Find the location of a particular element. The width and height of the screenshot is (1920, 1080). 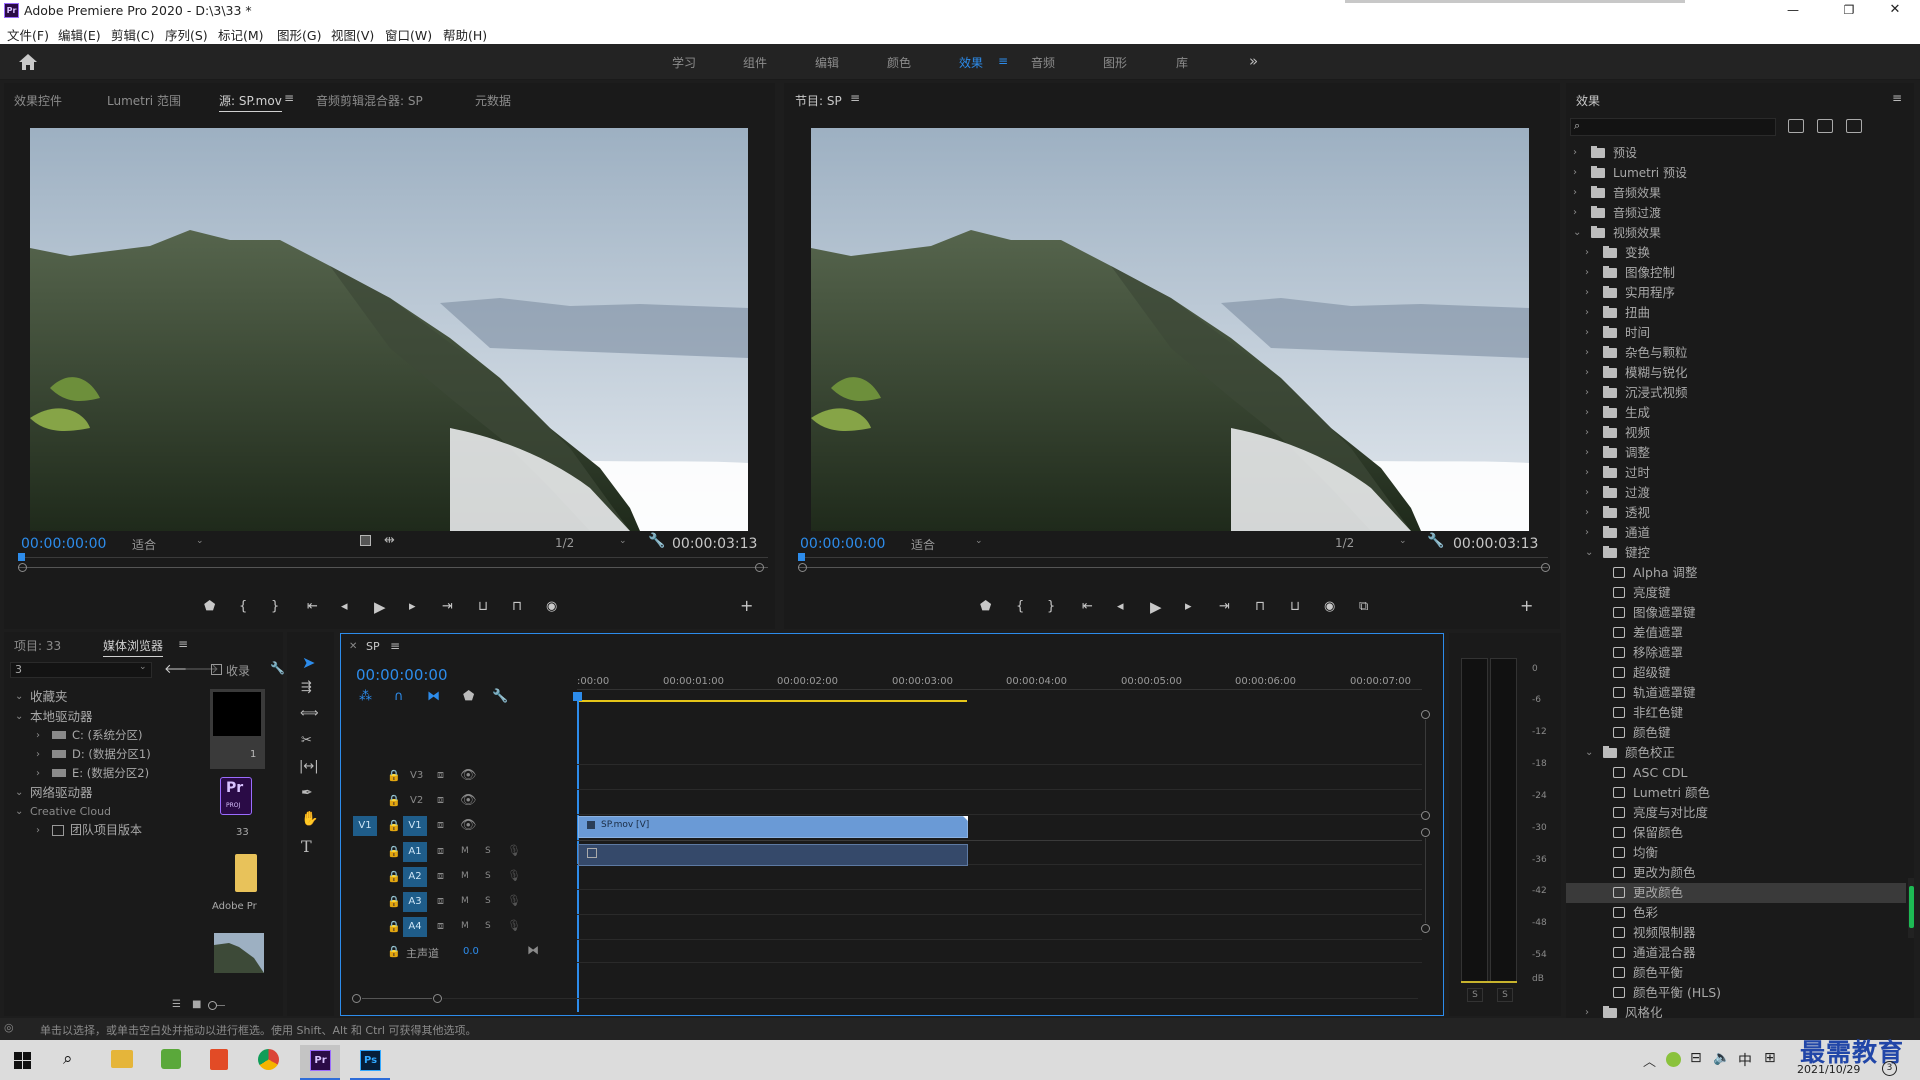

program-time-ruler is located at coordinates (1174, 563).